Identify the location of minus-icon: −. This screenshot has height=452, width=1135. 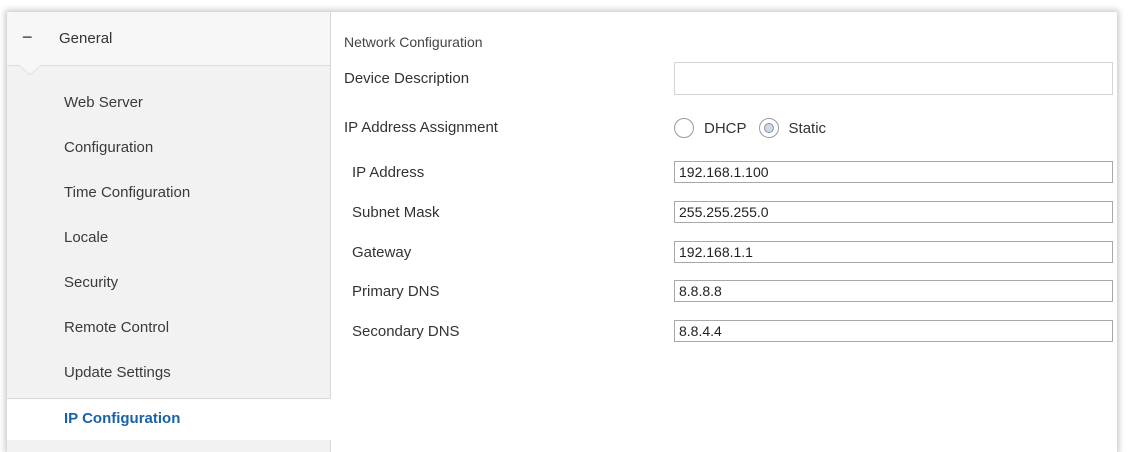
(29, 37).